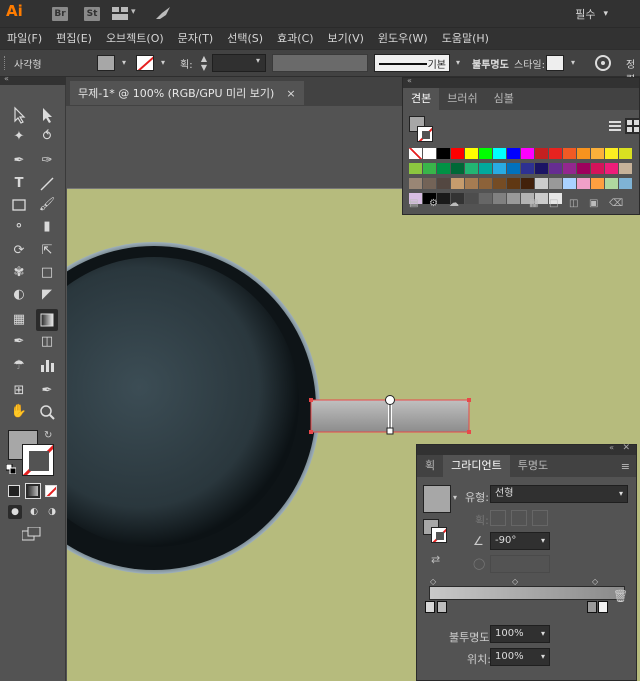  Describe the element at coordinates (163, 14) in the screenshot. I see `rocket-icon` at that location.